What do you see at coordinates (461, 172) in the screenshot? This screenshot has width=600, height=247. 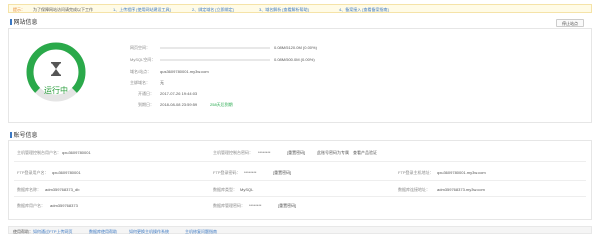 I see `ftp-host-value: qxu3609780001.my3w.com` at bounding box center [461, 172].